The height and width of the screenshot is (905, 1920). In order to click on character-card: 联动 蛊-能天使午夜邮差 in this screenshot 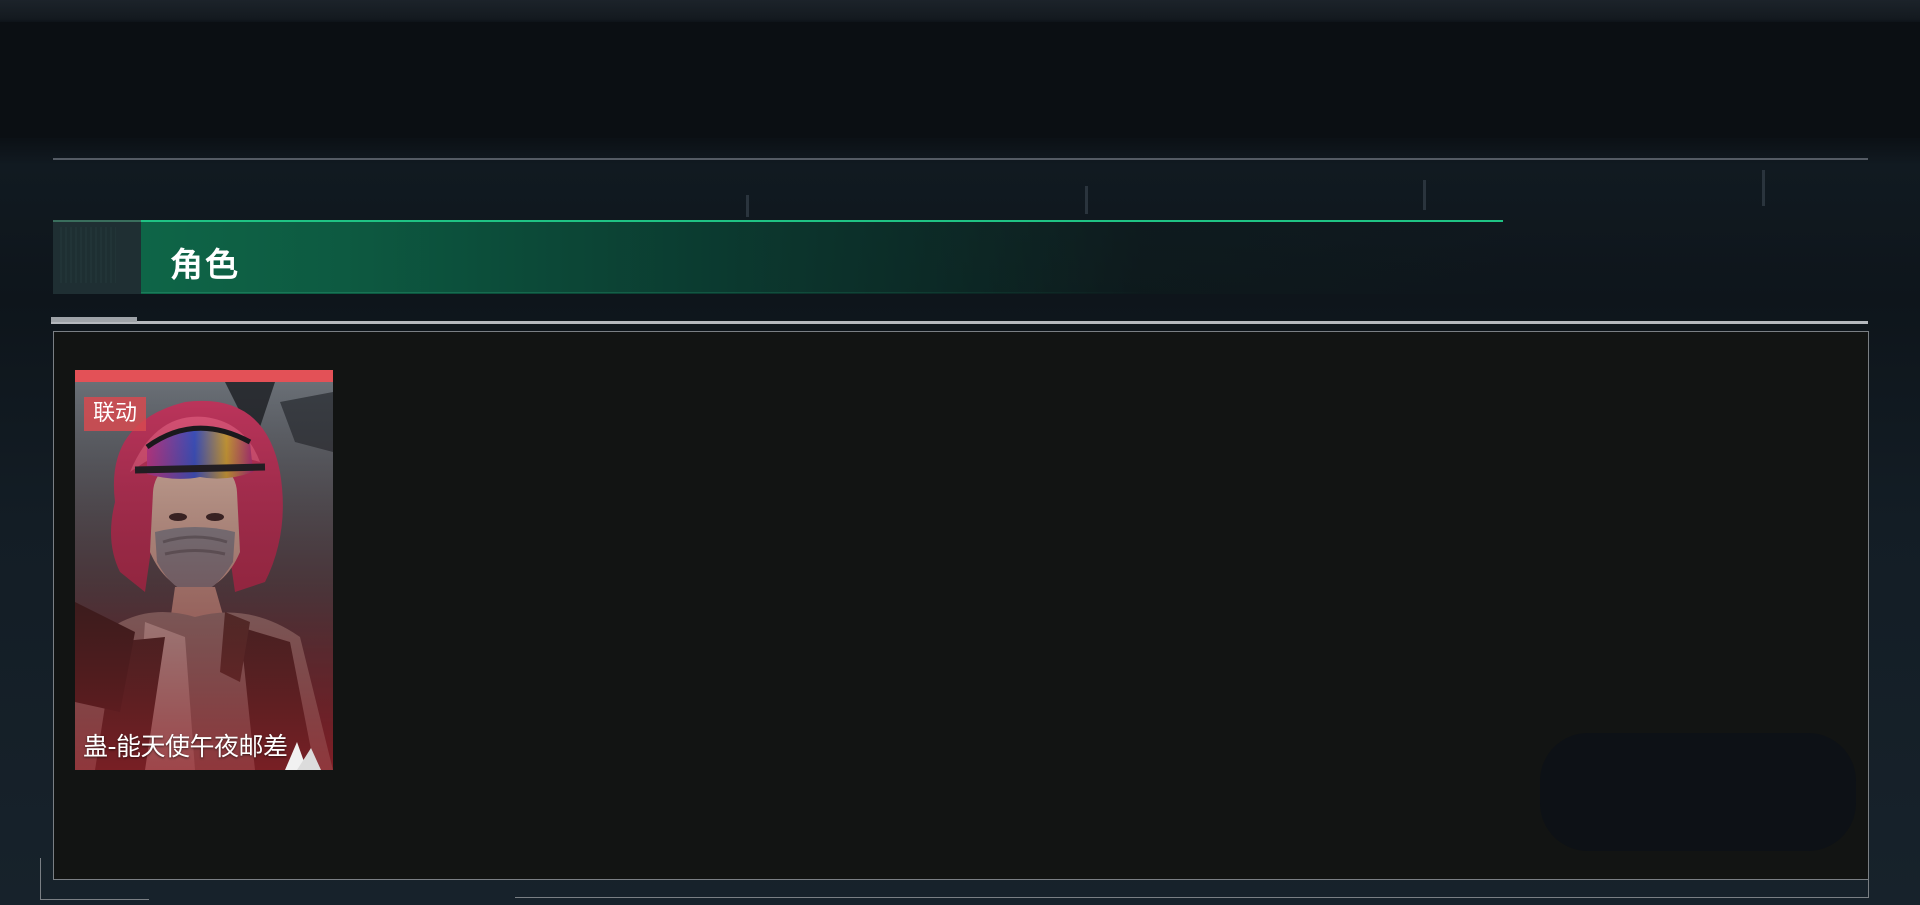, I will do `click(204, 570)`.